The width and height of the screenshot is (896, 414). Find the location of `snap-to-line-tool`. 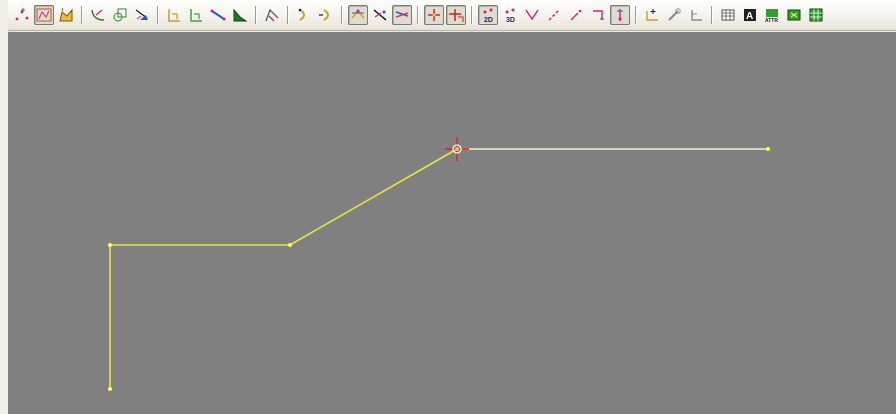

snap-to-line-tool is located at coordinates (402, 15).